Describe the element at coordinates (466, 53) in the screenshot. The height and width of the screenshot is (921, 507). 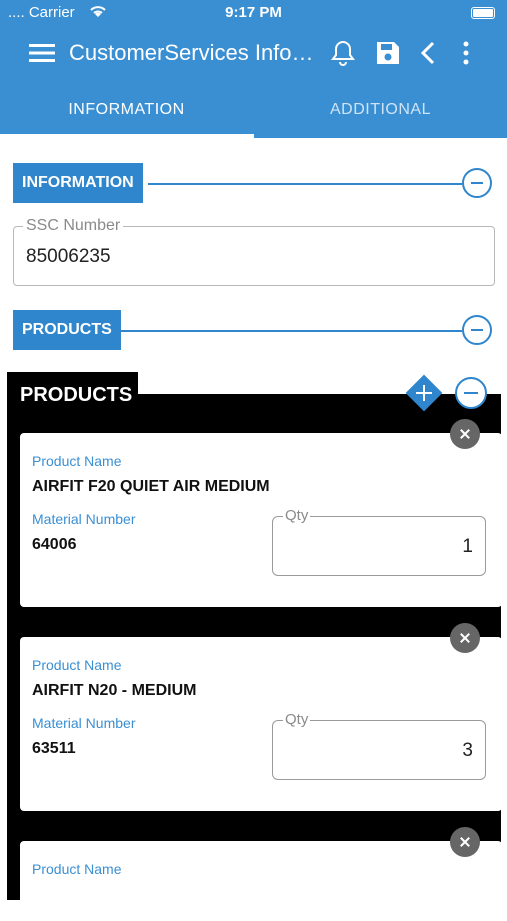
I see `more-icon` at that location.